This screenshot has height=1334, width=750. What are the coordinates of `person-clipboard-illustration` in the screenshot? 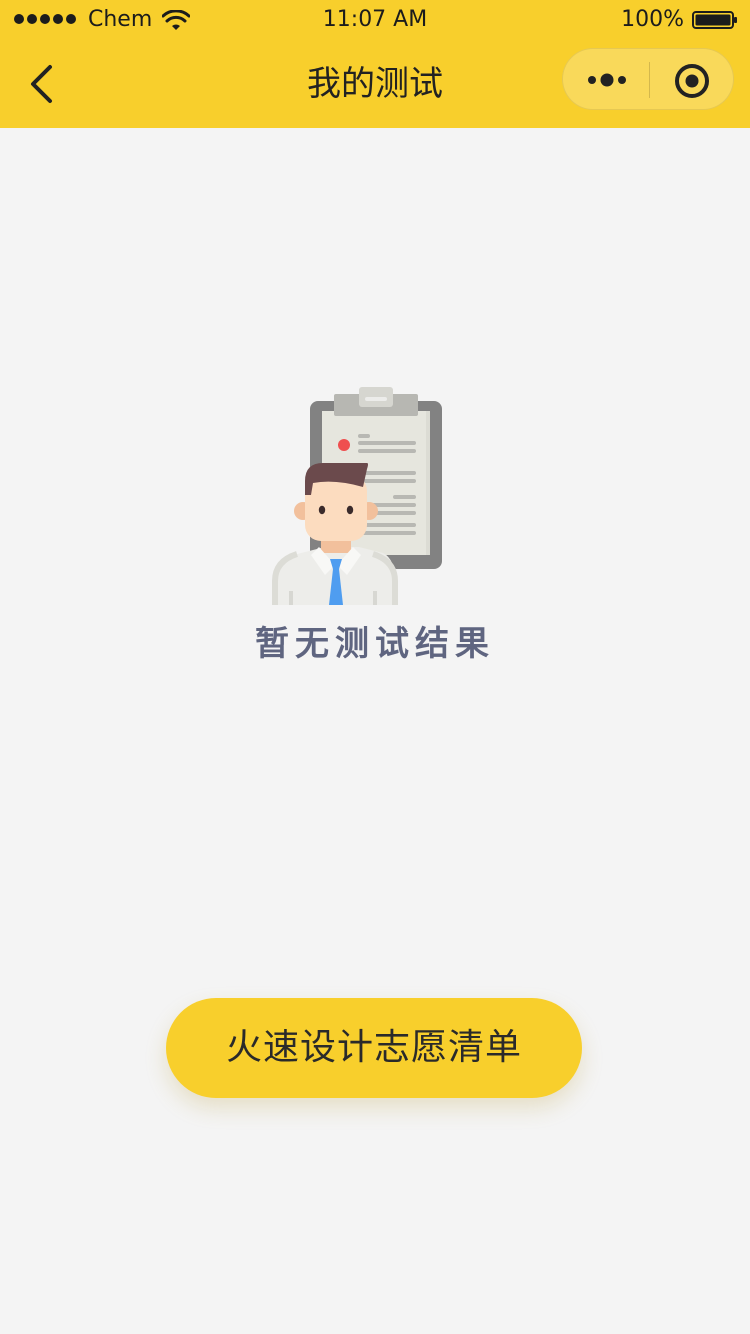 It's located at (357, 496).